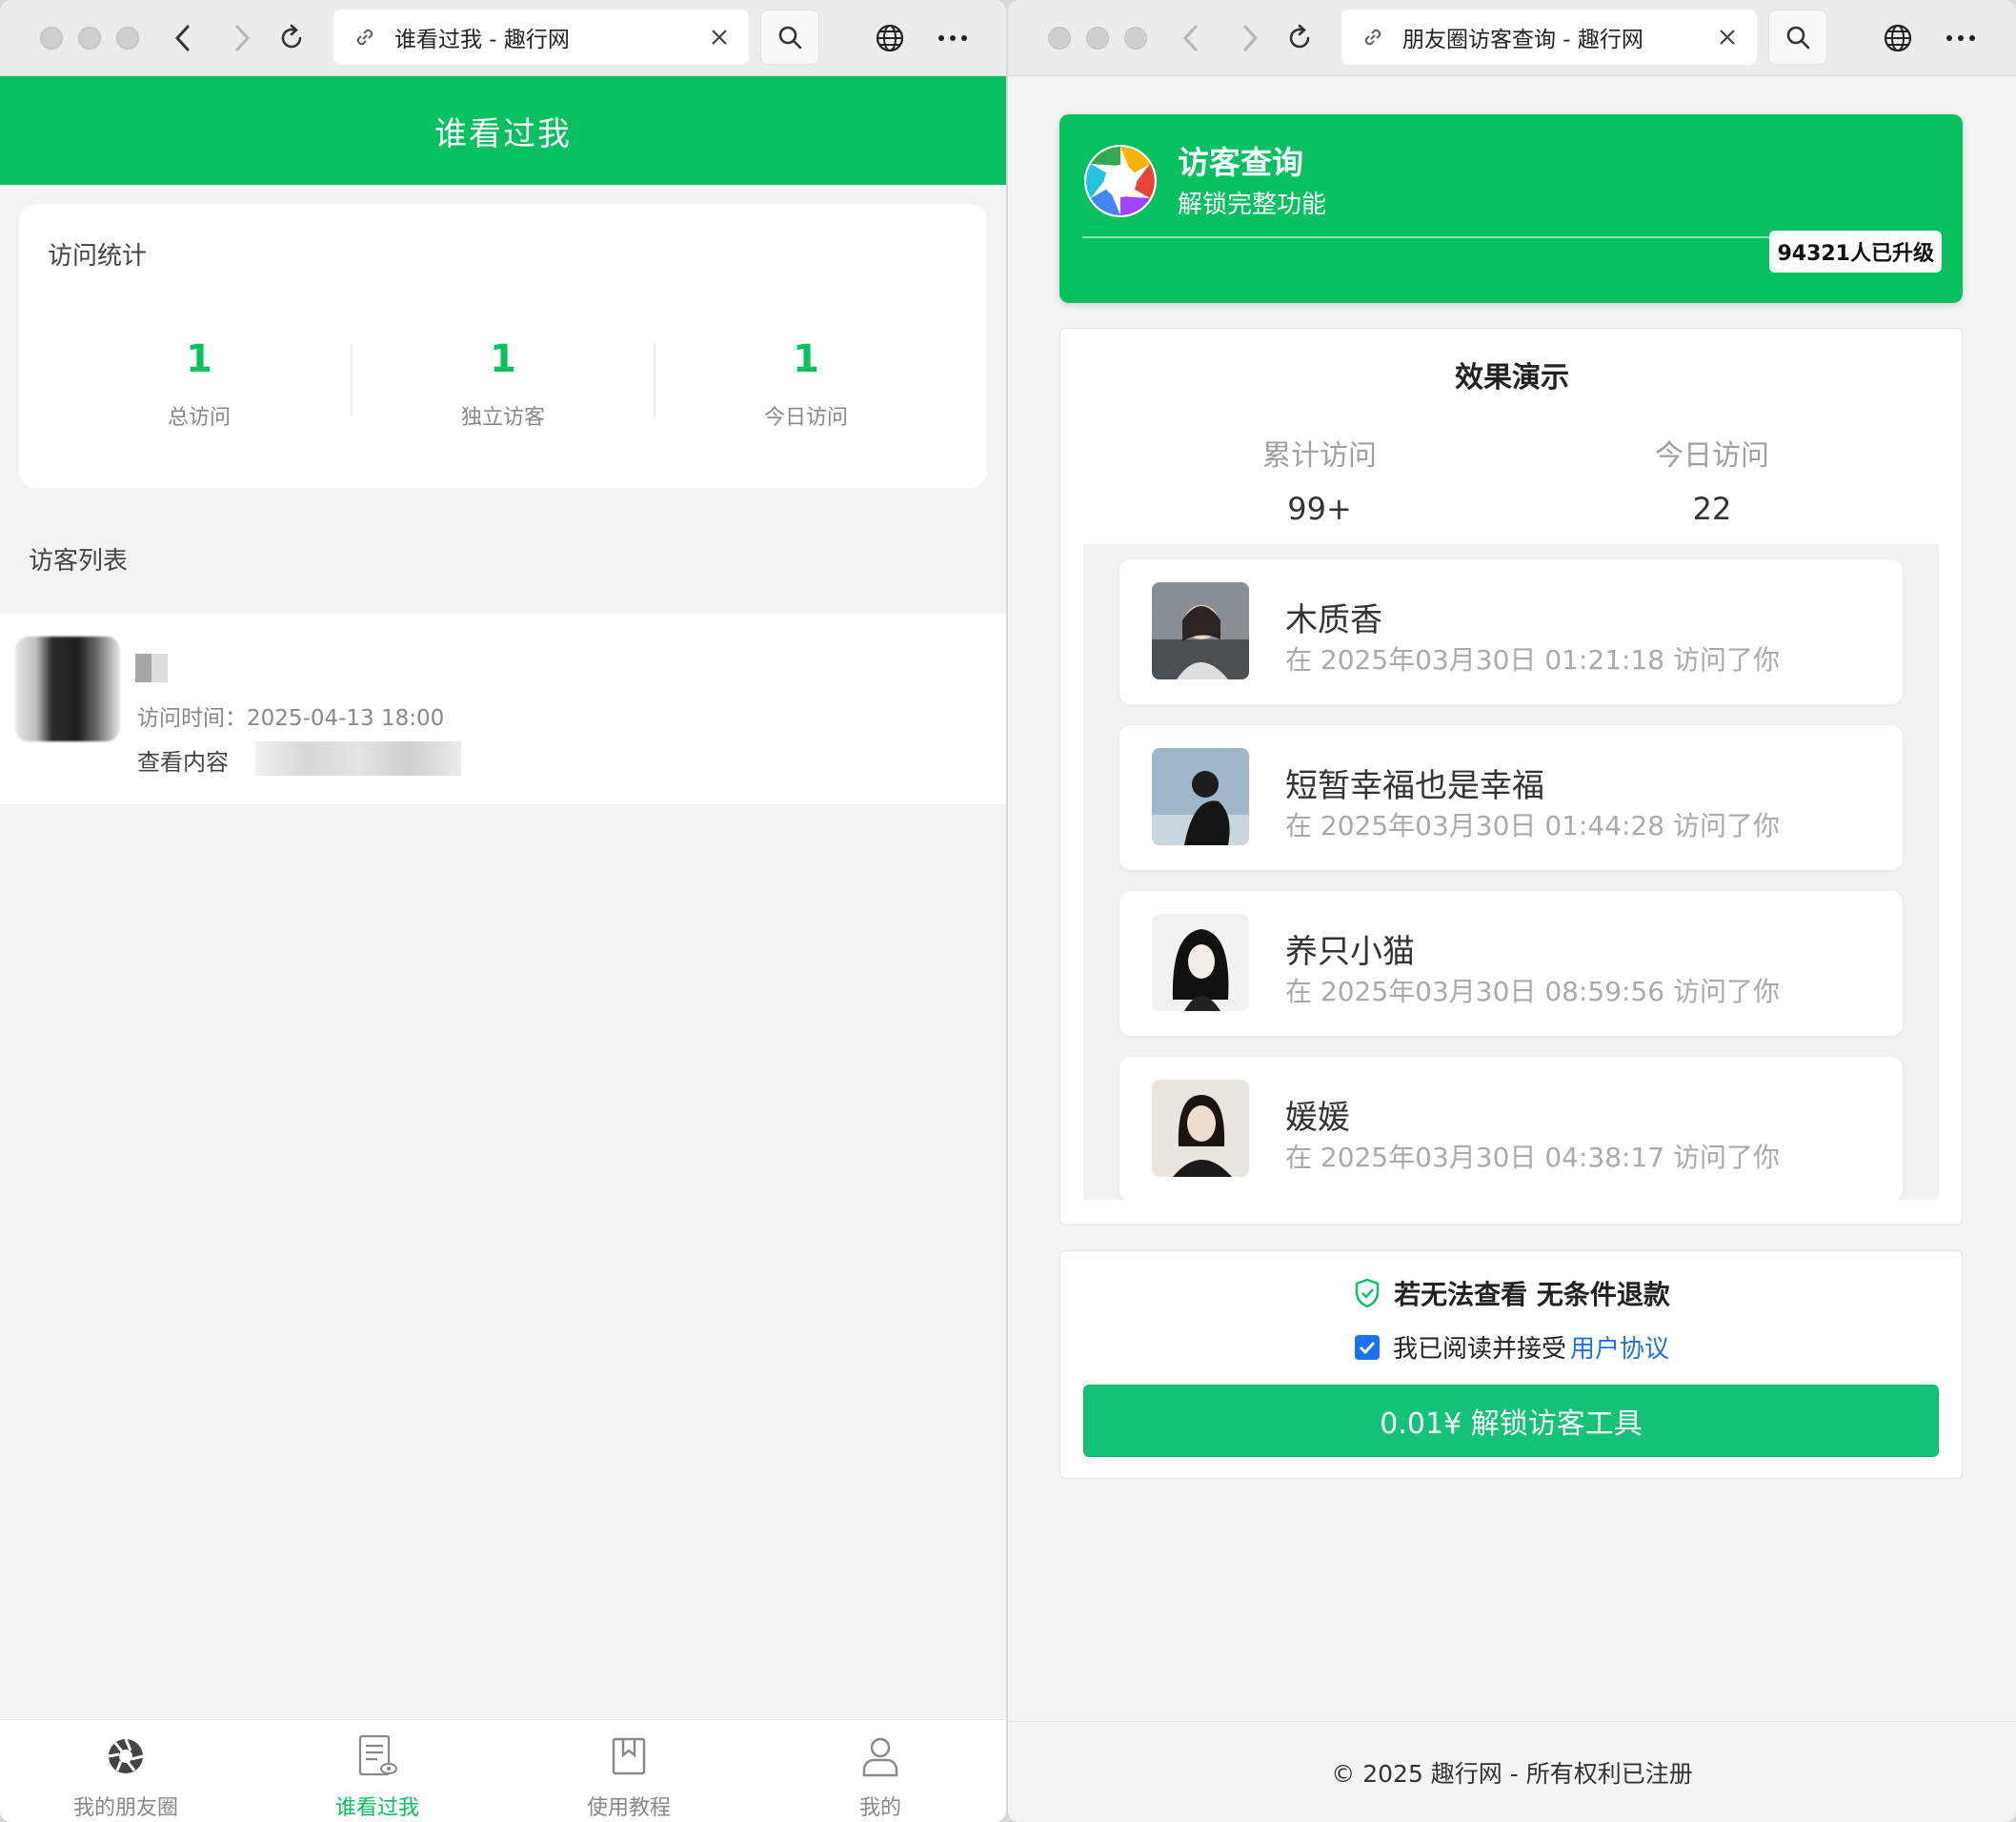  I want to click on tab-tutorial: 使用教程, so click(629, 1771).